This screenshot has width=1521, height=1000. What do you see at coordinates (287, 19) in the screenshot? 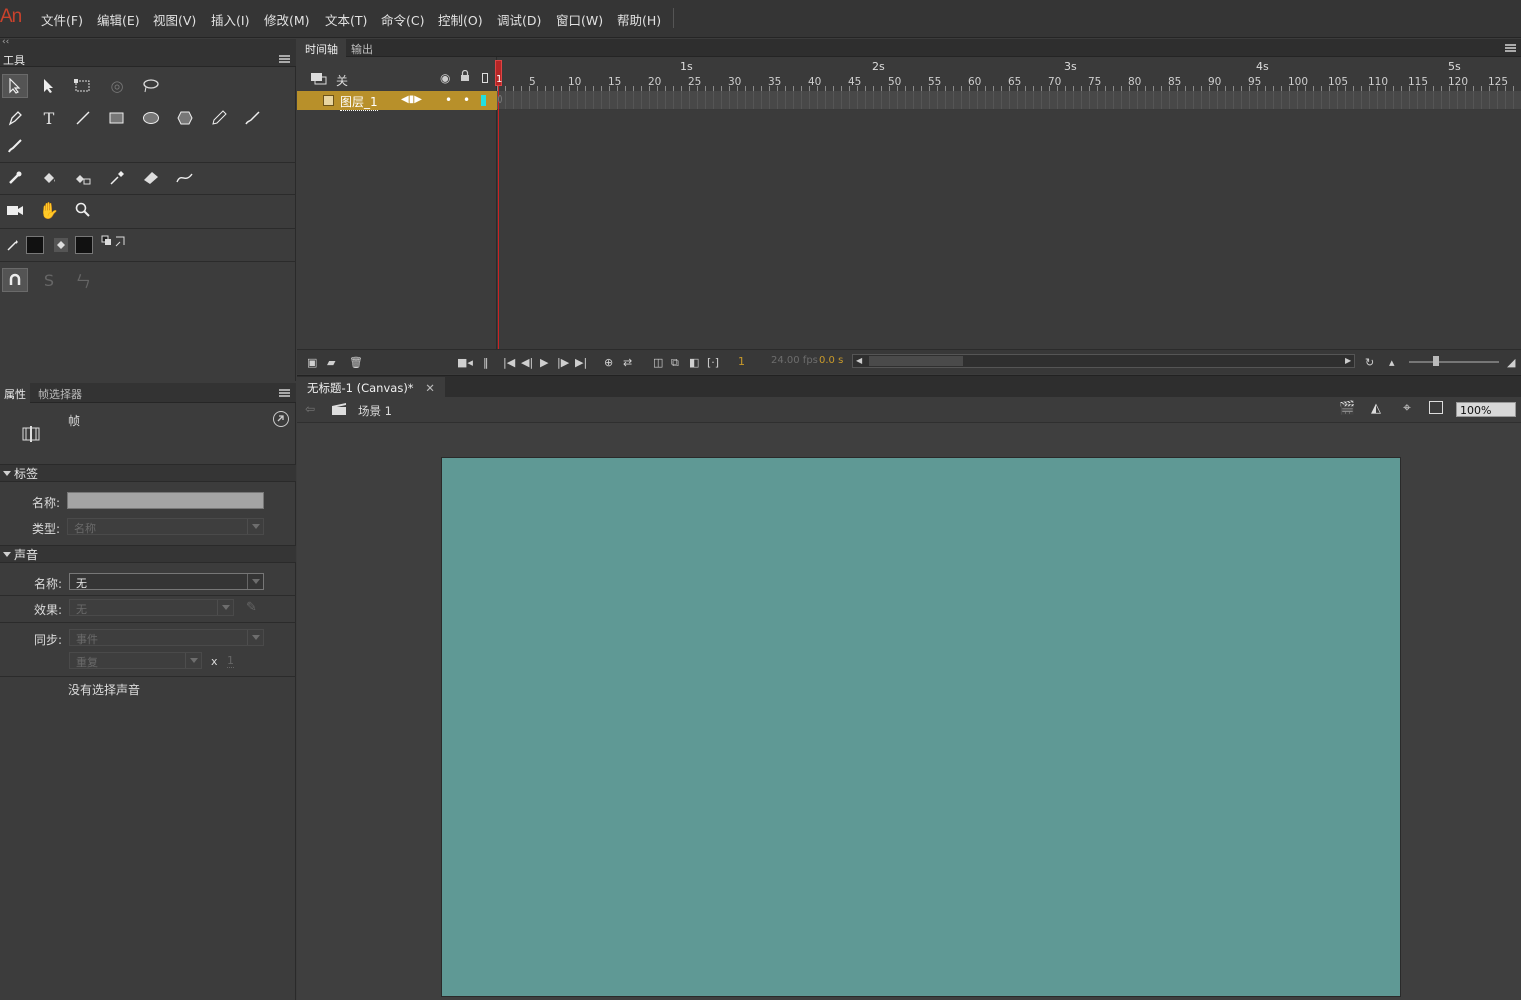
I see `menu-modify: 修改(M)` at bounding box center [287, 19].